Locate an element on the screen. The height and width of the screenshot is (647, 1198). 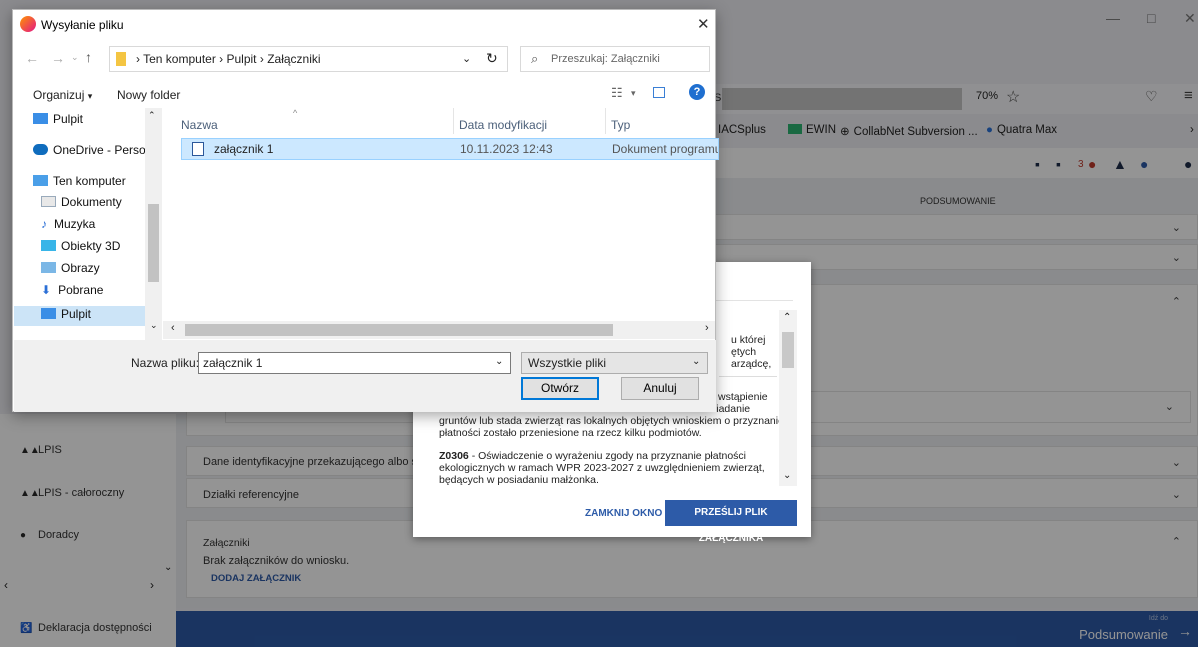
organize-button: Organizuj ▾ is located at coordinates (62, 95).